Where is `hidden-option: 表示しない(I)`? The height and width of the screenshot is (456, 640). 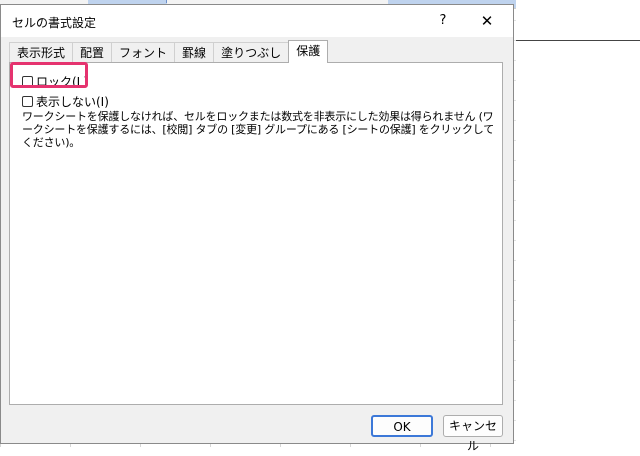 hidden-option: 表示しない(I) is located at coordinates (65, 101).